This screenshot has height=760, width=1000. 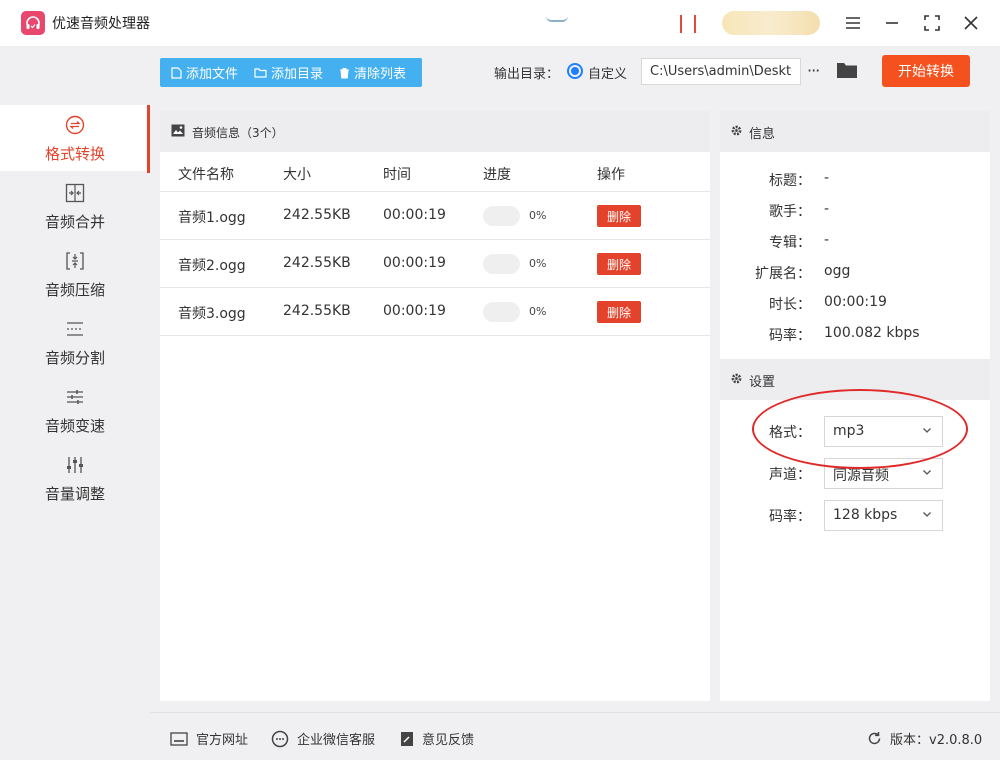 I want to click on feedback-label: 意见反馈, so click(x=448, y=740).